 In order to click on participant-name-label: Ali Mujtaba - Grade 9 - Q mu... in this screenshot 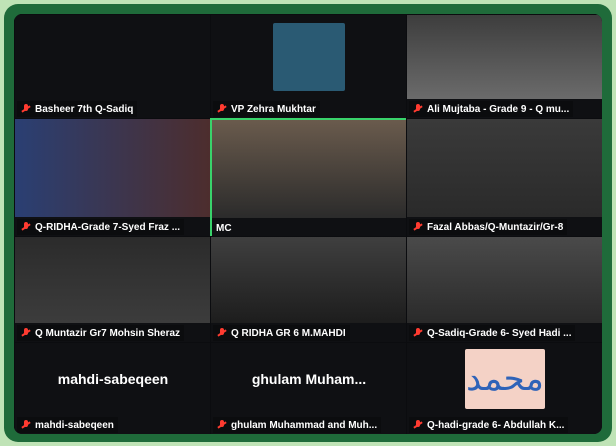, I will do `click(491, 109)`.